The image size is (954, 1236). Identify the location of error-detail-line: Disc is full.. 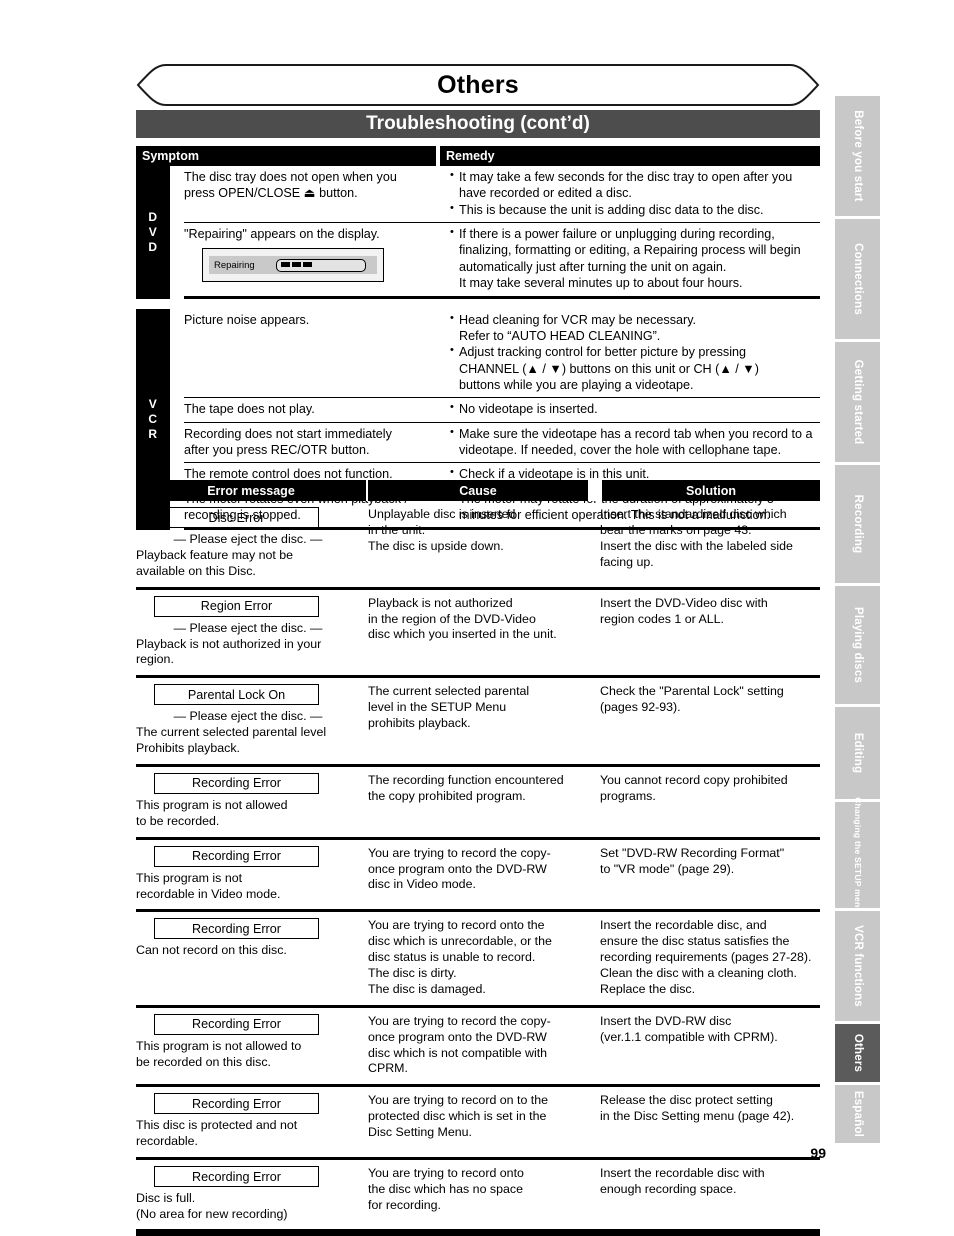
(166, 1198).